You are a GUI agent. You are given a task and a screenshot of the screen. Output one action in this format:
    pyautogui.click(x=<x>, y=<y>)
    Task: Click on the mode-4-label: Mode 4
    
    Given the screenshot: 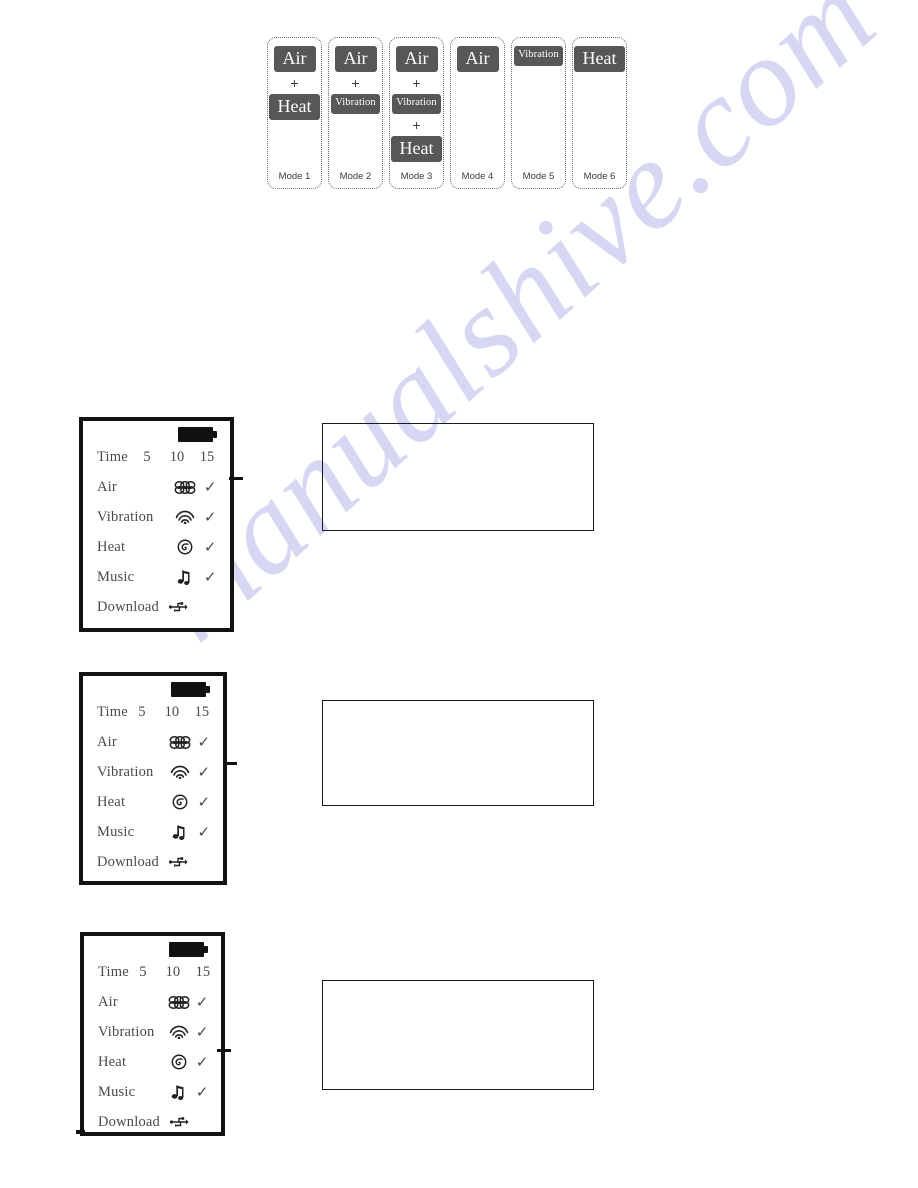 What is the action you would take?
    pyautogui.click(x=477, y=176)
    